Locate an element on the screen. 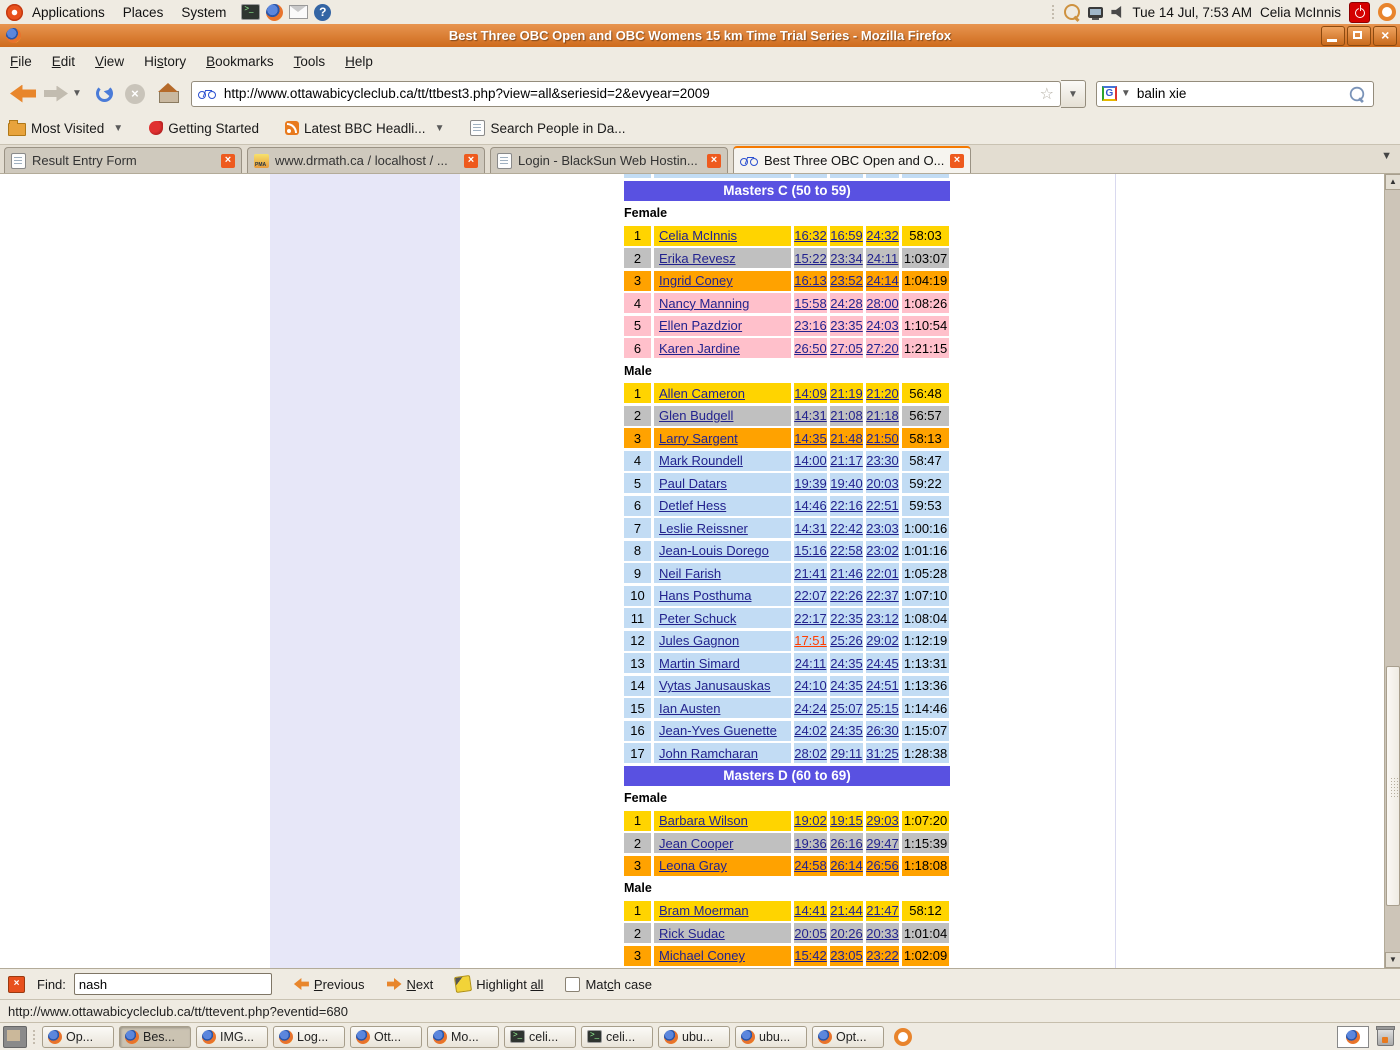  time-link: 19:15 is located at coordinates (846, 820).